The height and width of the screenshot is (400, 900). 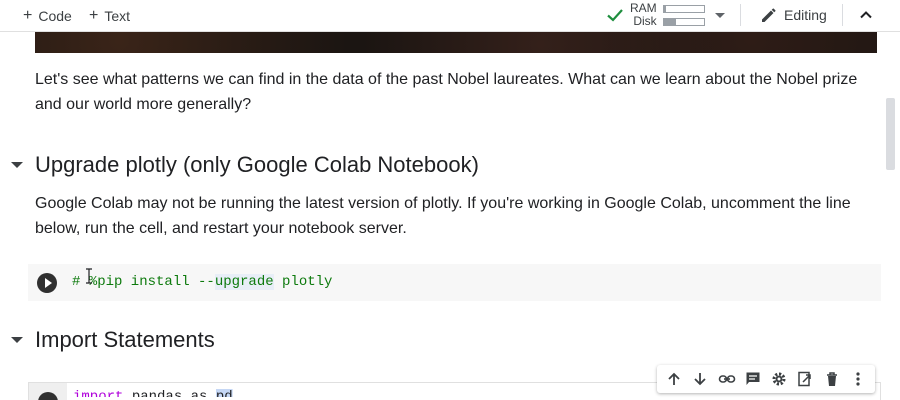 I want to click on trash-icon, so click(x=831, y=379).